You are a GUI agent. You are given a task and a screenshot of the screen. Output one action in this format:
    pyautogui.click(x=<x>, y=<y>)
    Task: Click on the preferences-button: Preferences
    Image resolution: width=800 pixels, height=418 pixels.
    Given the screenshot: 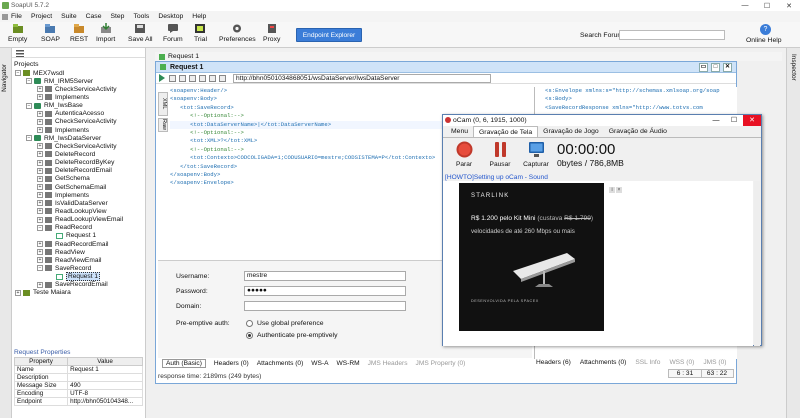 What is the action you would take?
    pyautogui.click(x=237, y=33)
    